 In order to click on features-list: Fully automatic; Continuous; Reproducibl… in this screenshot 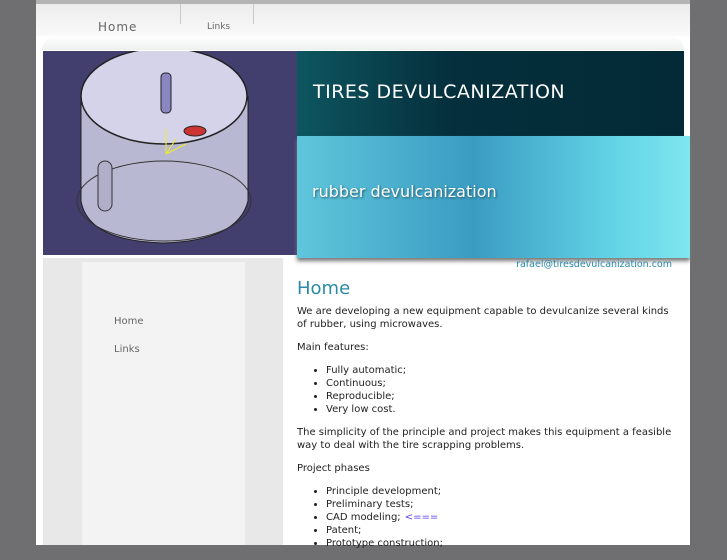, I will do `click(487, 390)`.